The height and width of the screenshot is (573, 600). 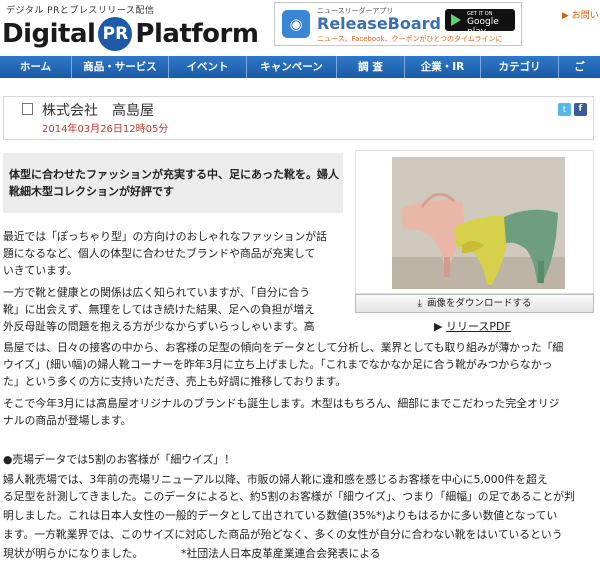 What do you see at coordinates (159, 309) in the screenshot?
I see `body-line: 靴」に出会えず、無理をしてはき続けた結果、足への負担が増え` at bounding box center [159, 309].